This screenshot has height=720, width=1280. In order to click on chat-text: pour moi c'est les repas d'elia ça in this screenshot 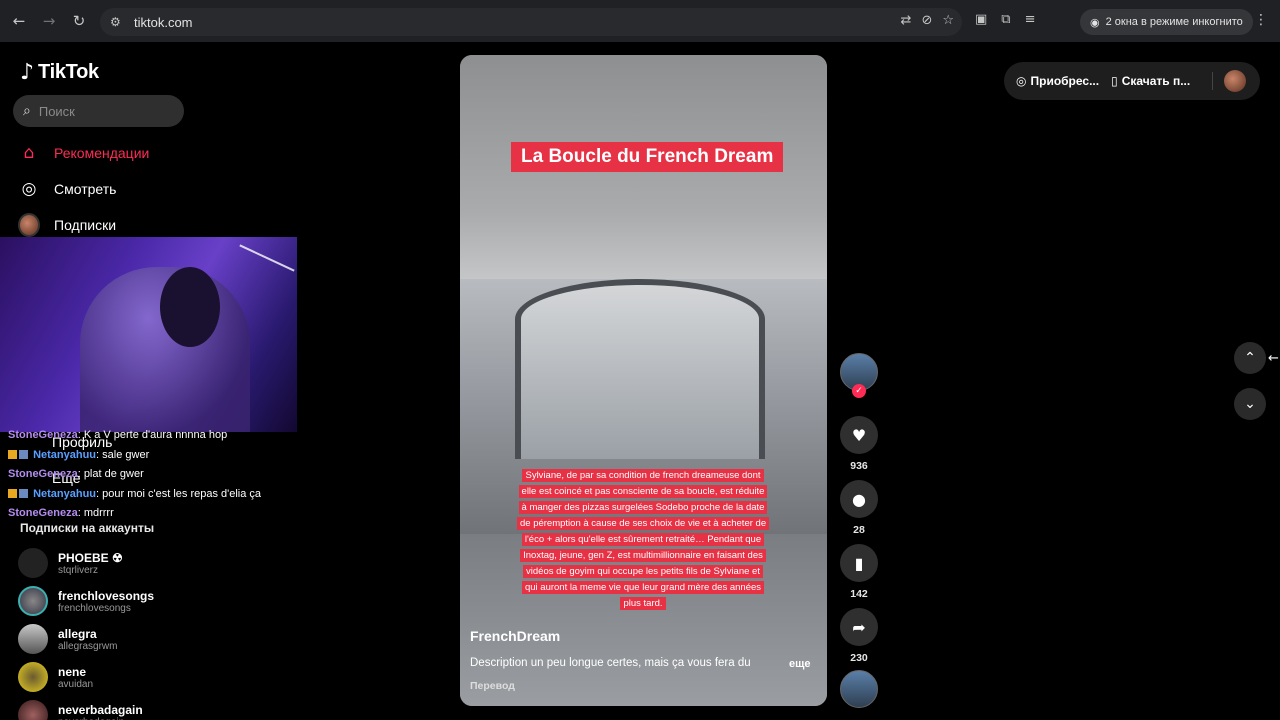, I will do `click(182, 493)`.